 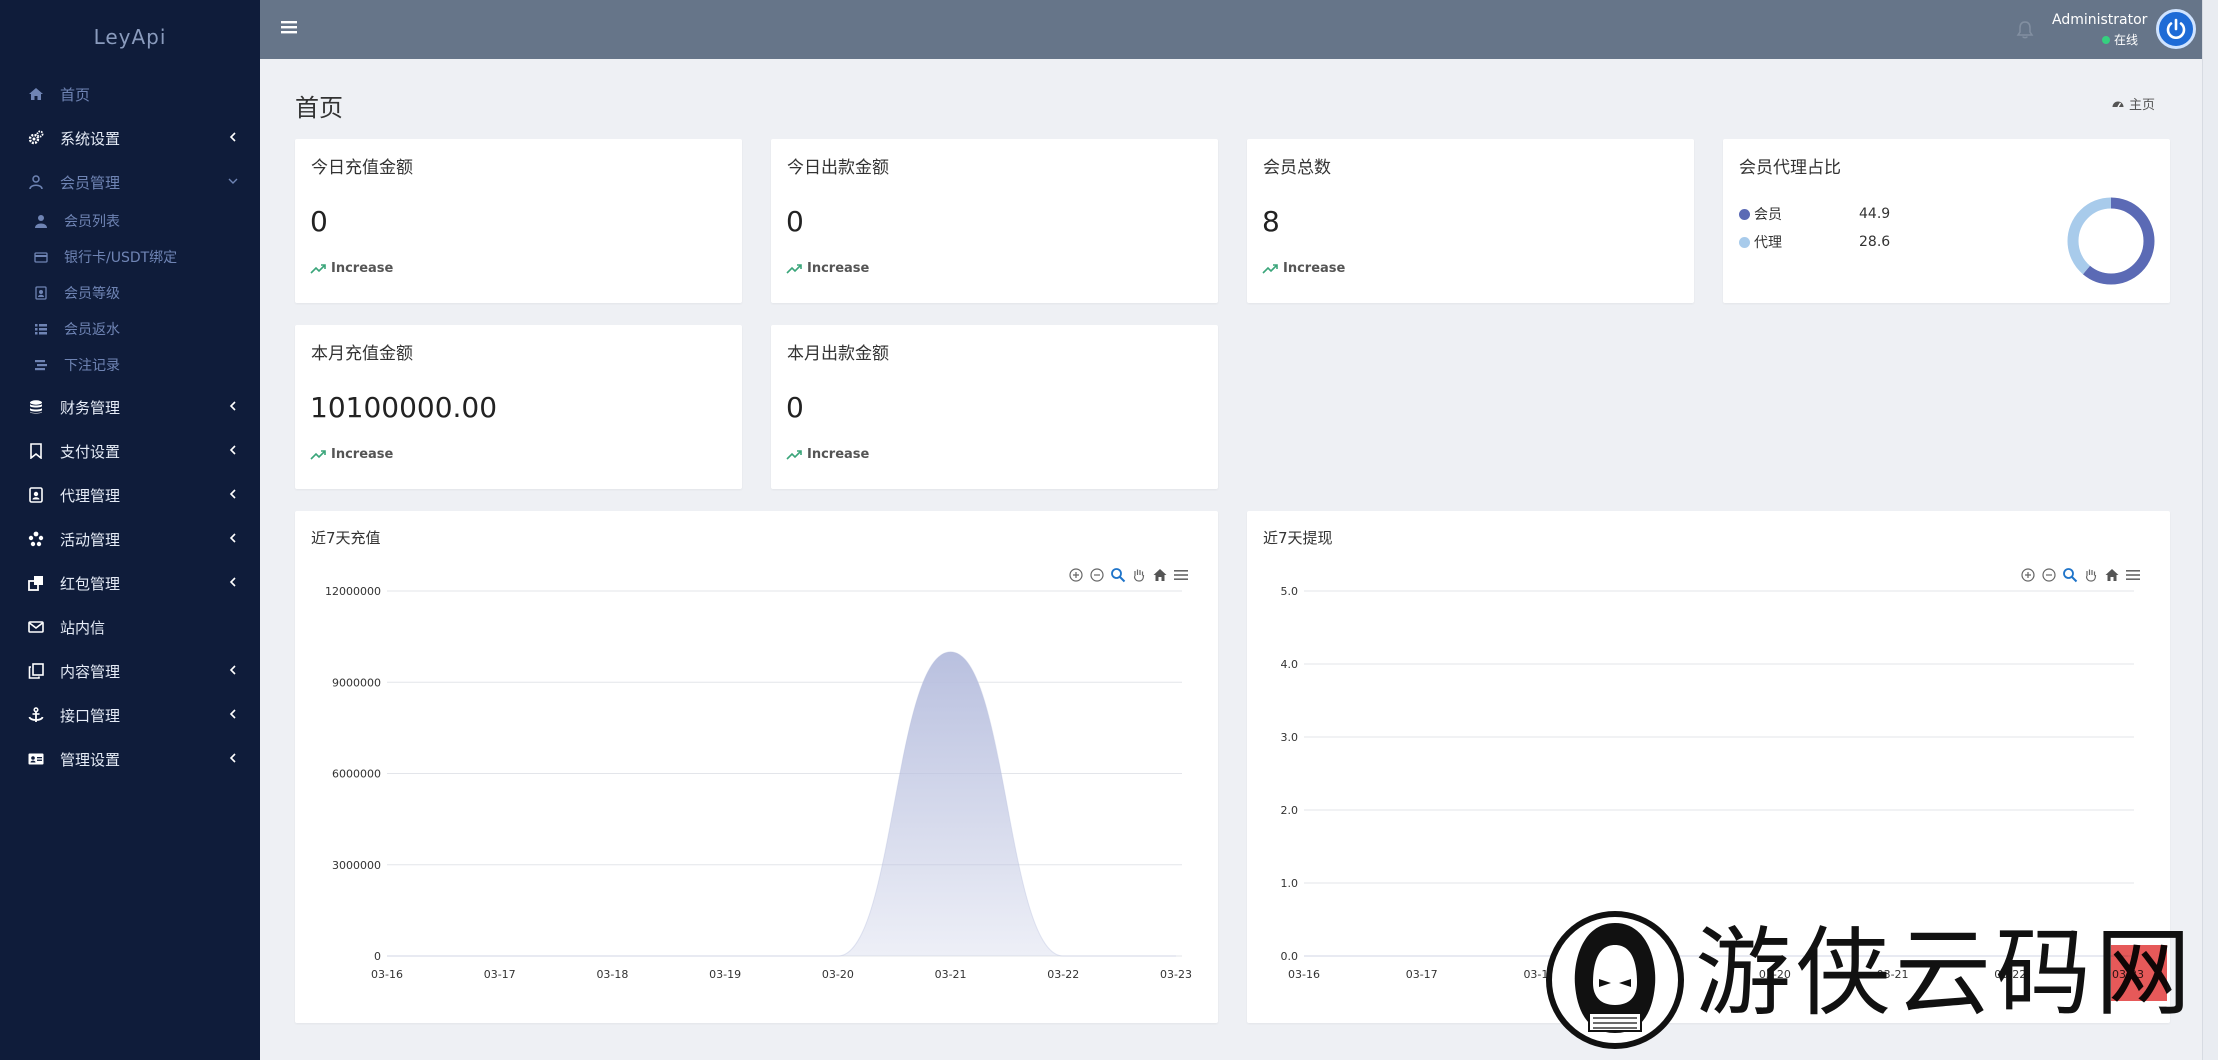 What do you see at coordinates (41, 221) in the screenshot?
I see `user-solid-icon` at bounding box center [41, 221].